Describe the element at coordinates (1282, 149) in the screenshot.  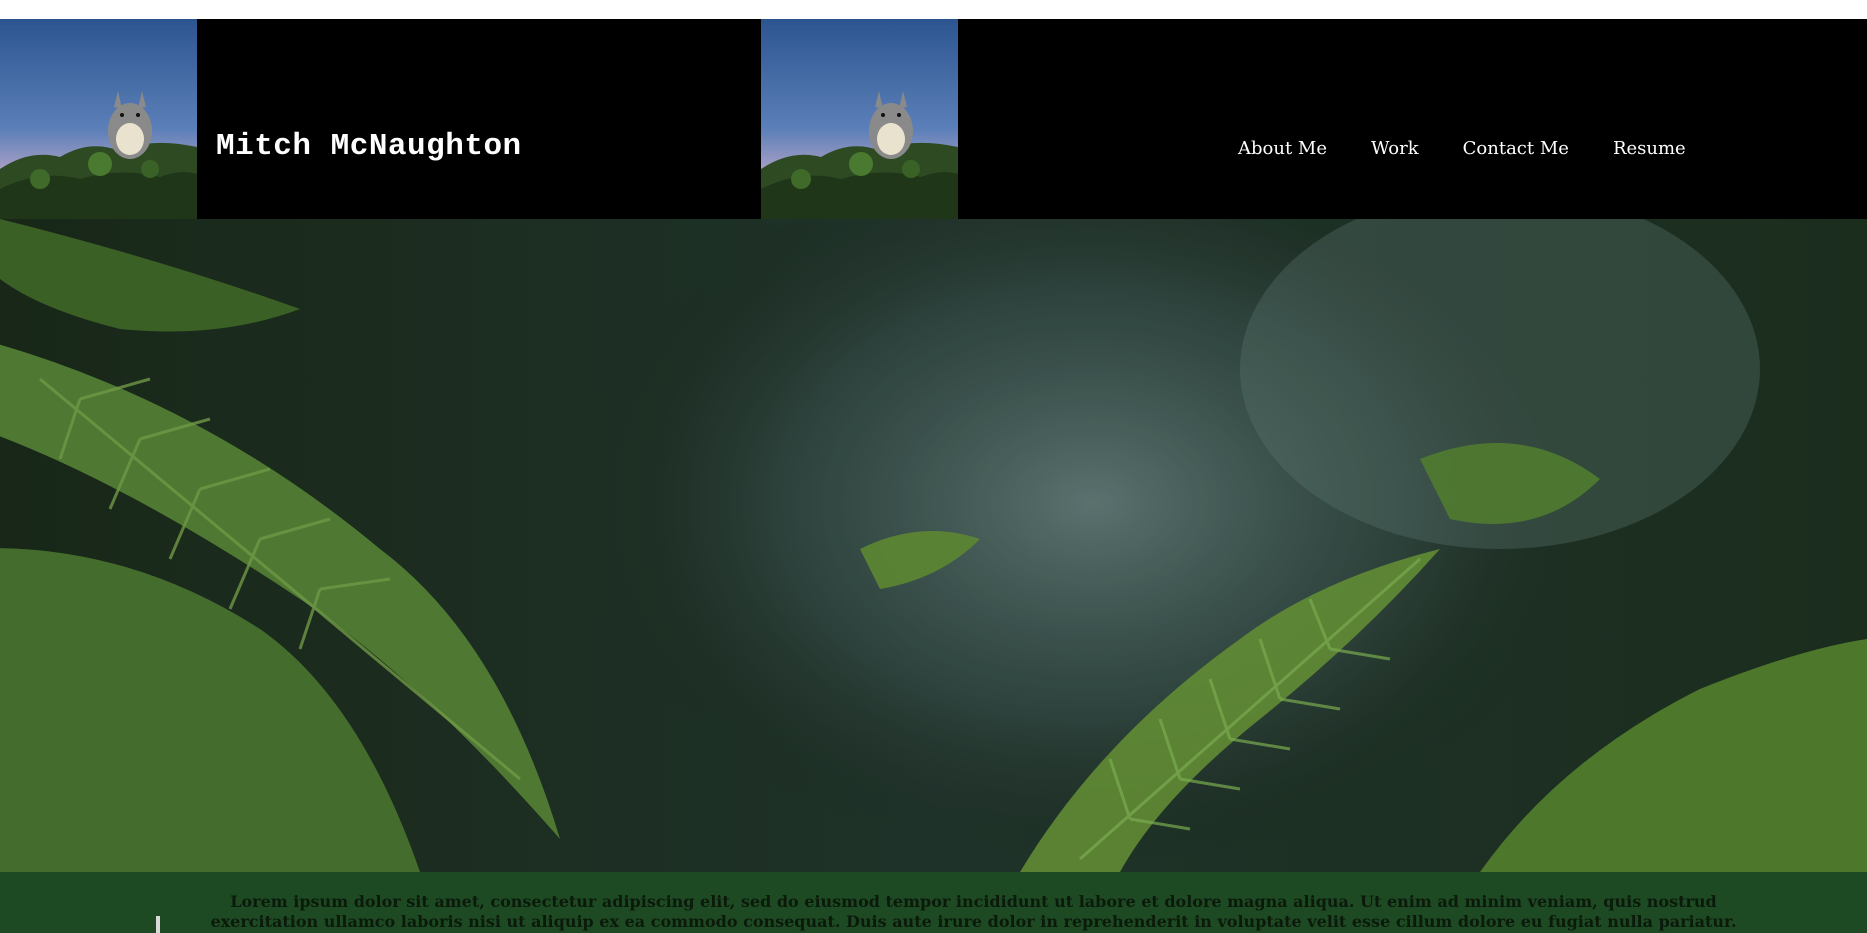
I see `nav-about-me: About Me` at that location.